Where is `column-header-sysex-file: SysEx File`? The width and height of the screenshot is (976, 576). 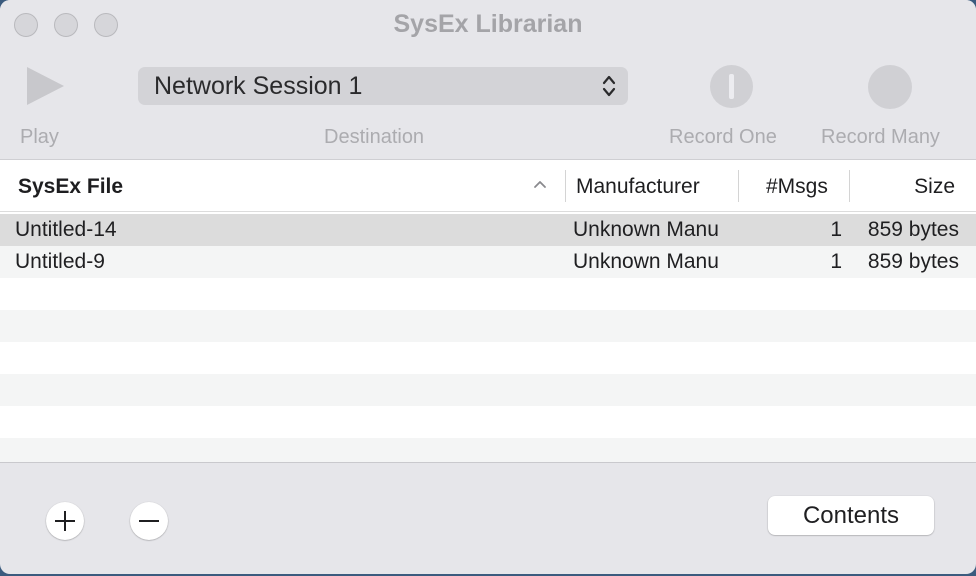
column-header-sysex-file: SysEx File is located at coordinates (70, 187).